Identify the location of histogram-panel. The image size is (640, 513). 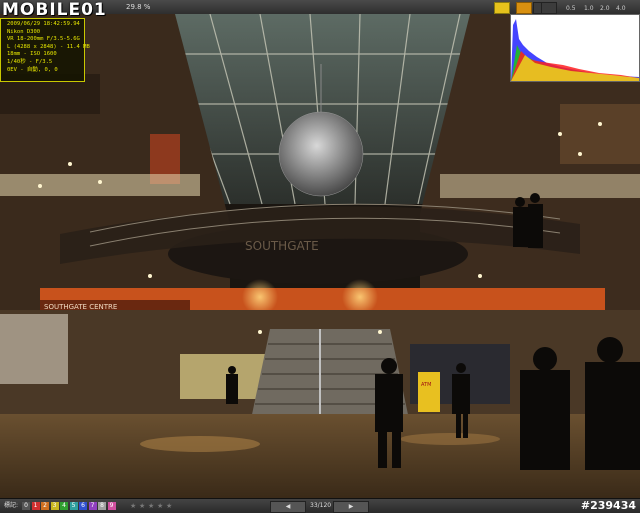
(575, 48).